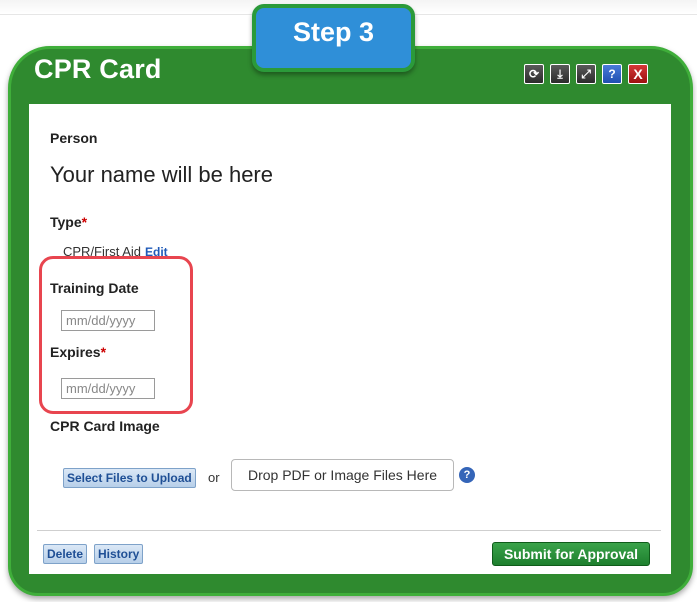  I want to click on dialog-toolbar: ⟳ ⤓ ⤢ ? X, so click(586, 74).